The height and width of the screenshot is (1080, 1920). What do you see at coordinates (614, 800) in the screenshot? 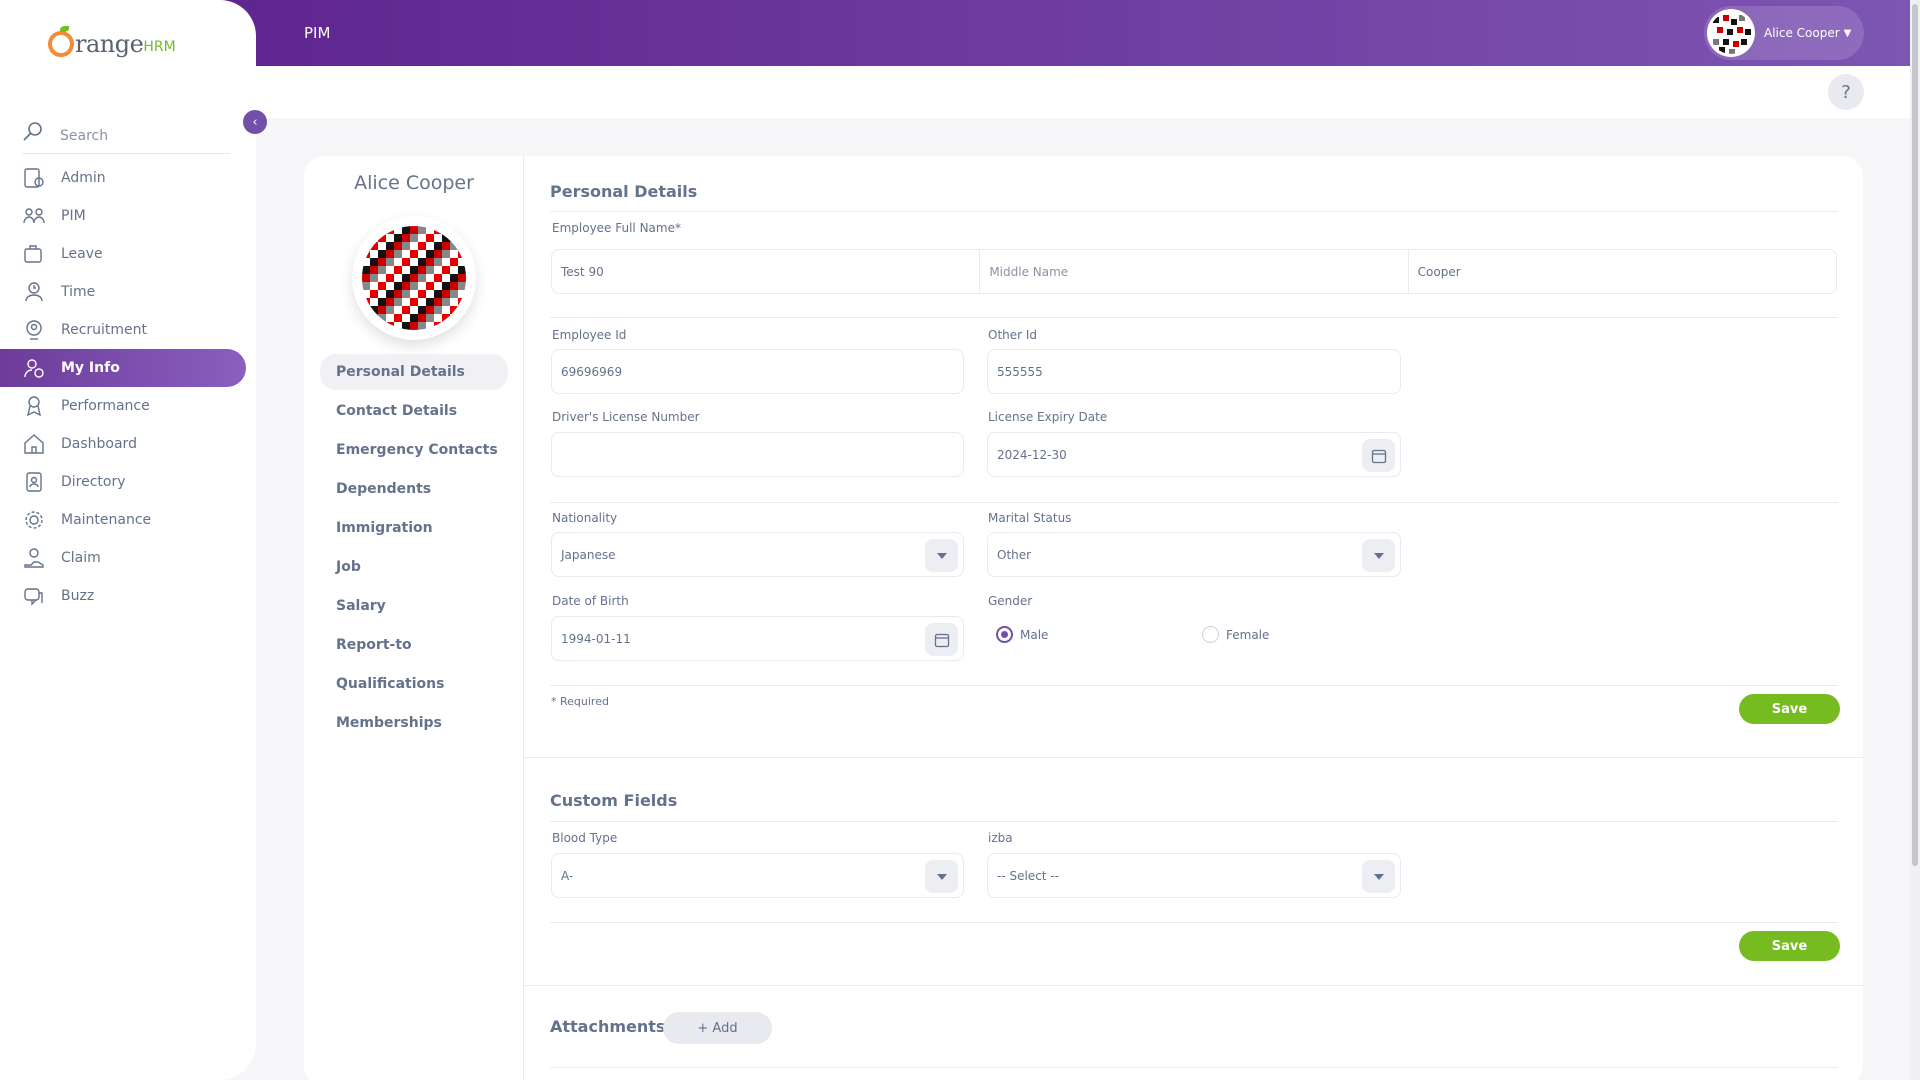
I see `custom-fields-title: Custom Fields` at bounding box center [614, 800].